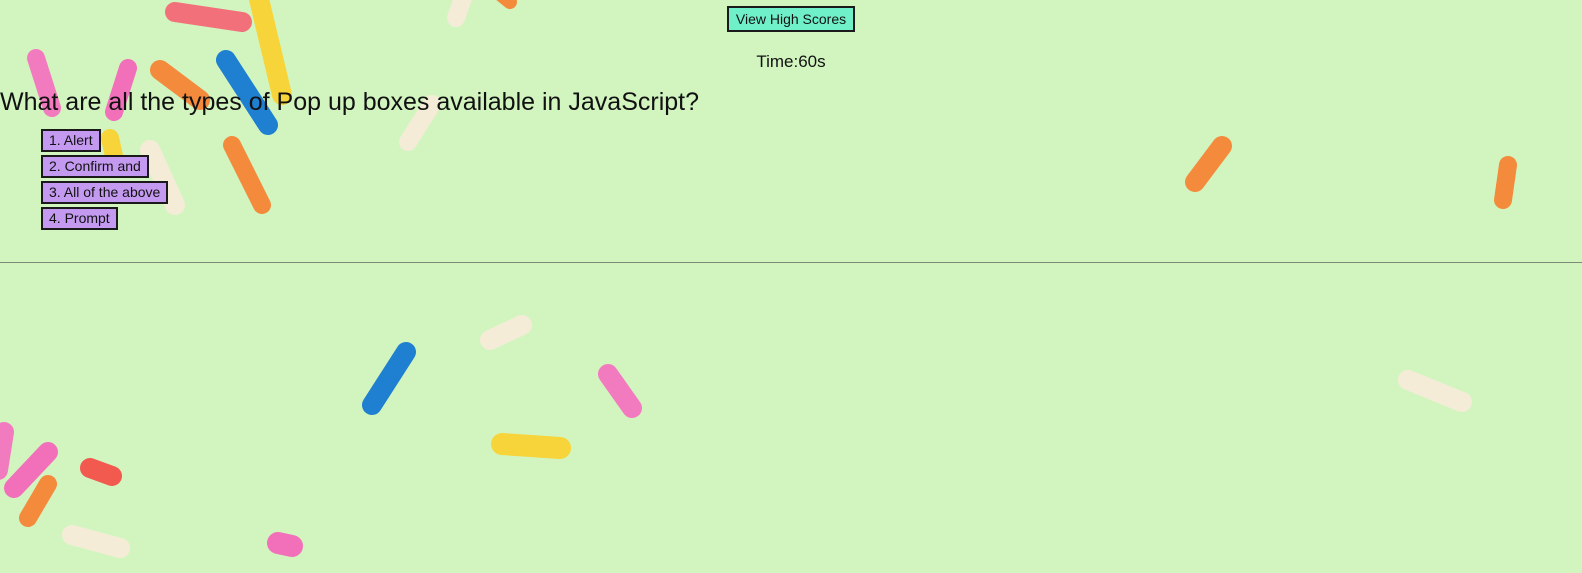 This screenshot has height=573, width=1582. What do you see at coordinates (79, 218) in the screenshot?
I see `answer-button-4: 4. Prompt` at bounding box center [79, 218].